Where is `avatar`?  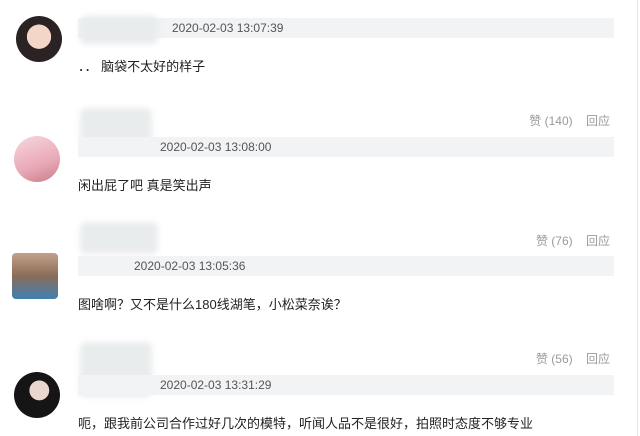
avatar is located at coordinates (37, 395).